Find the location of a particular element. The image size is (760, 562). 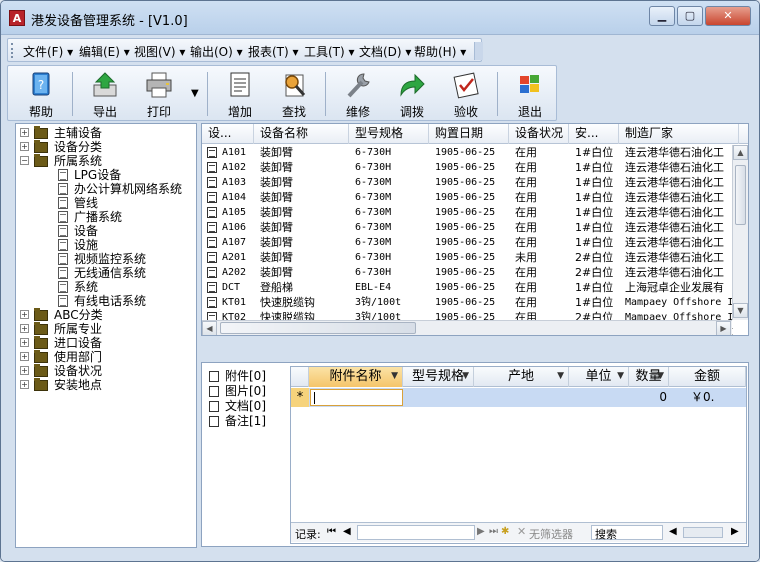

grid-scroll-right-arrow-icon: ▶ is located at coordinates (735, 531).